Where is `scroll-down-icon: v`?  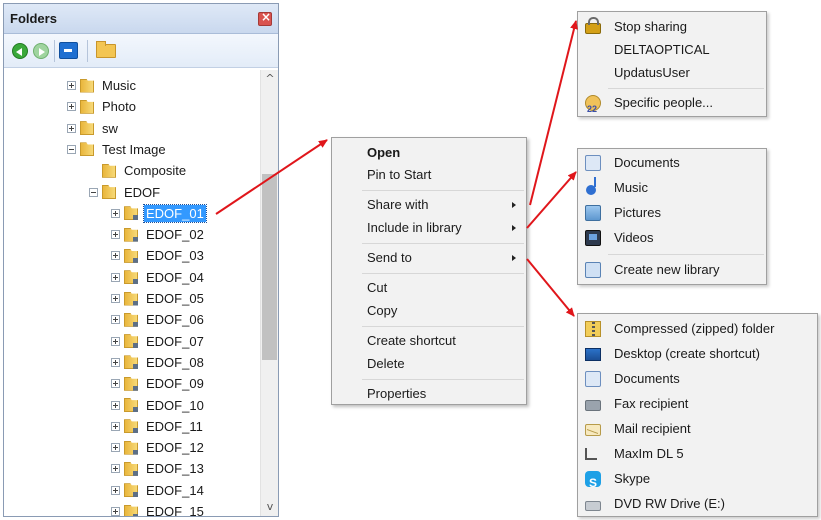
scroll-down-icon: v is located at coordinates (270, 507).